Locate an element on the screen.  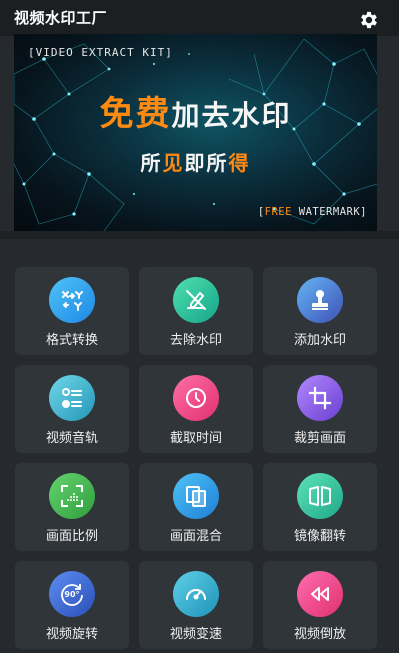
banner-kit-label: [VIDEO EXTRACT KIT] is located at coordinates (100, 52).